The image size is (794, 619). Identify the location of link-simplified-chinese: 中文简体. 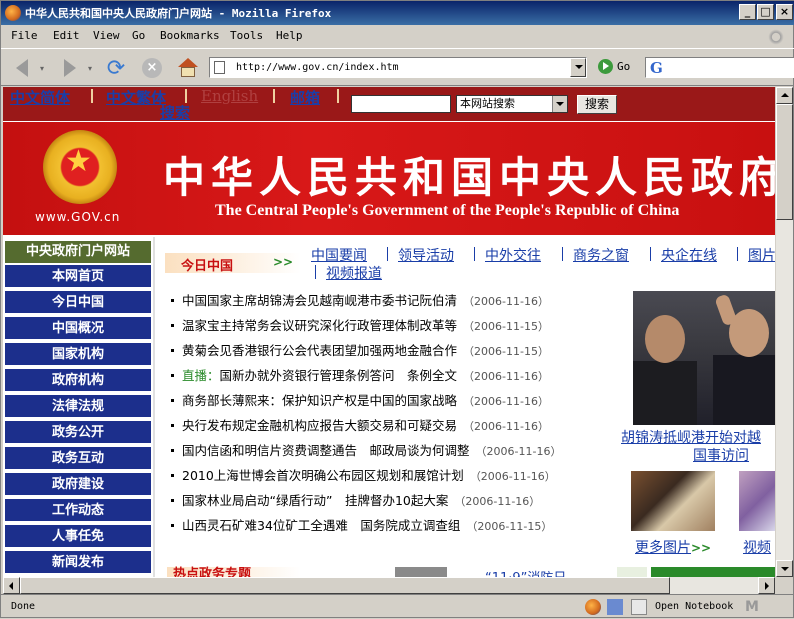
(40, 97).